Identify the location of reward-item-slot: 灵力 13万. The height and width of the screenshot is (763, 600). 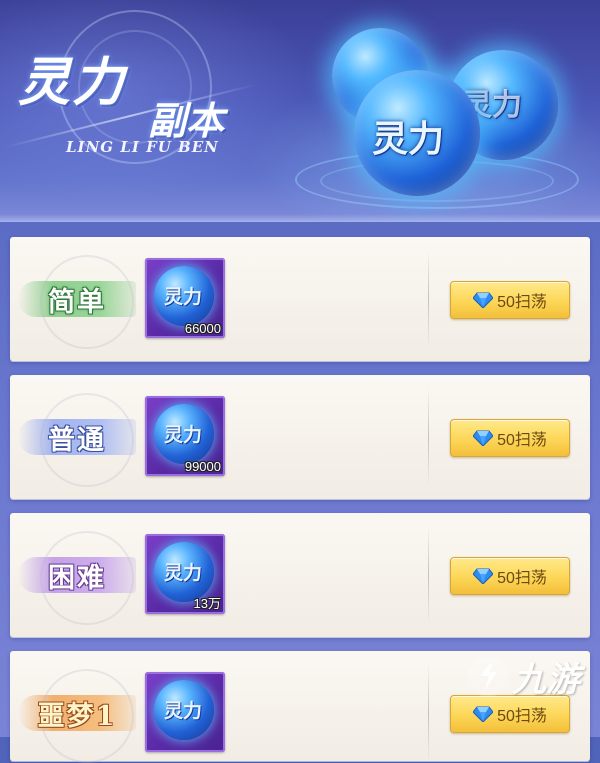
(185, 574).